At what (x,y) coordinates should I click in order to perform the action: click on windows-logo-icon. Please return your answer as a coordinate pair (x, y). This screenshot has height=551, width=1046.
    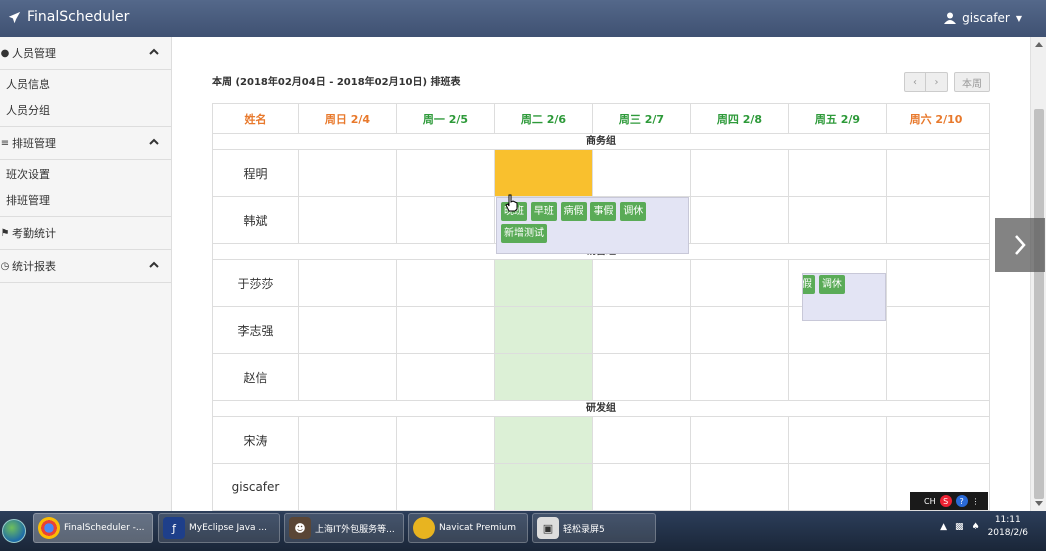
    Looking at the image, I should click on (14, 531).